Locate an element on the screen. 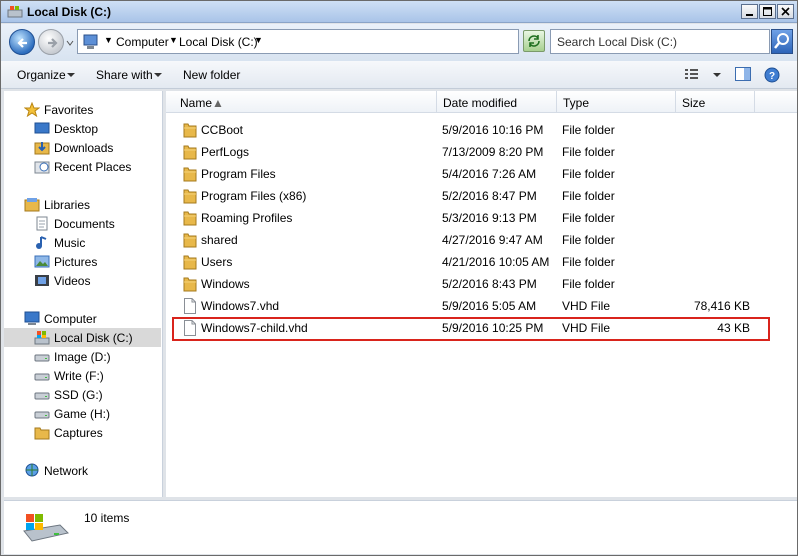  nav-favorites: Favorites is located at coordinates (82, 109).